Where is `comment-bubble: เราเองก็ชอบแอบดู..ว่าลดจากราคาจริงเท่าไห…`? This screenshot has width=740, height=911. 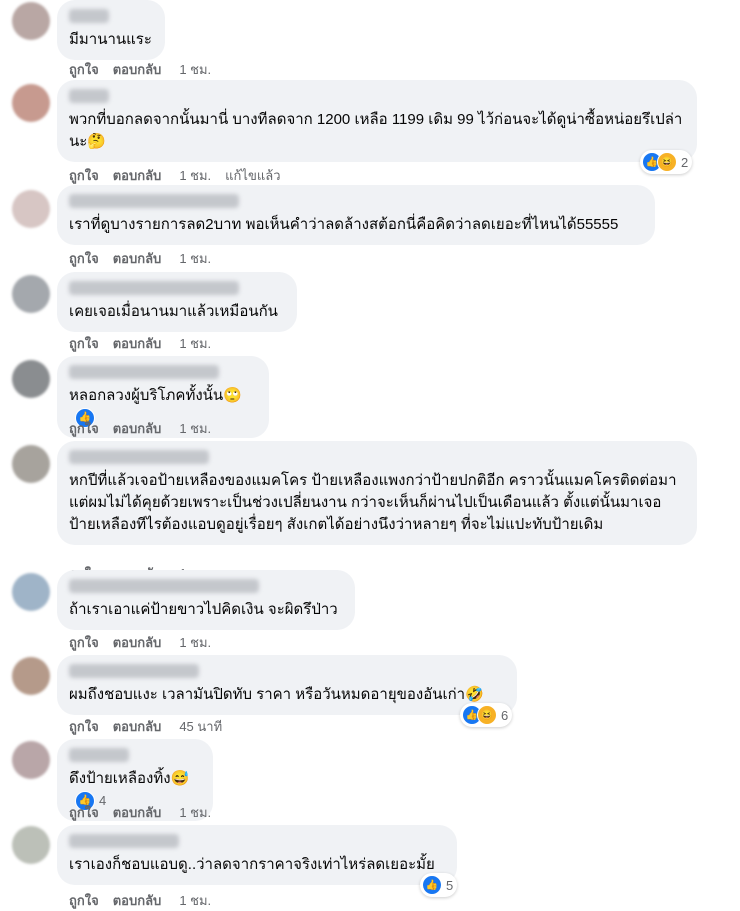 comment-bubble: เราเองก็ชอบแอบดู..ว่าลดจากราคาจริงเท่าไห… is located at coordinates (257, 855).